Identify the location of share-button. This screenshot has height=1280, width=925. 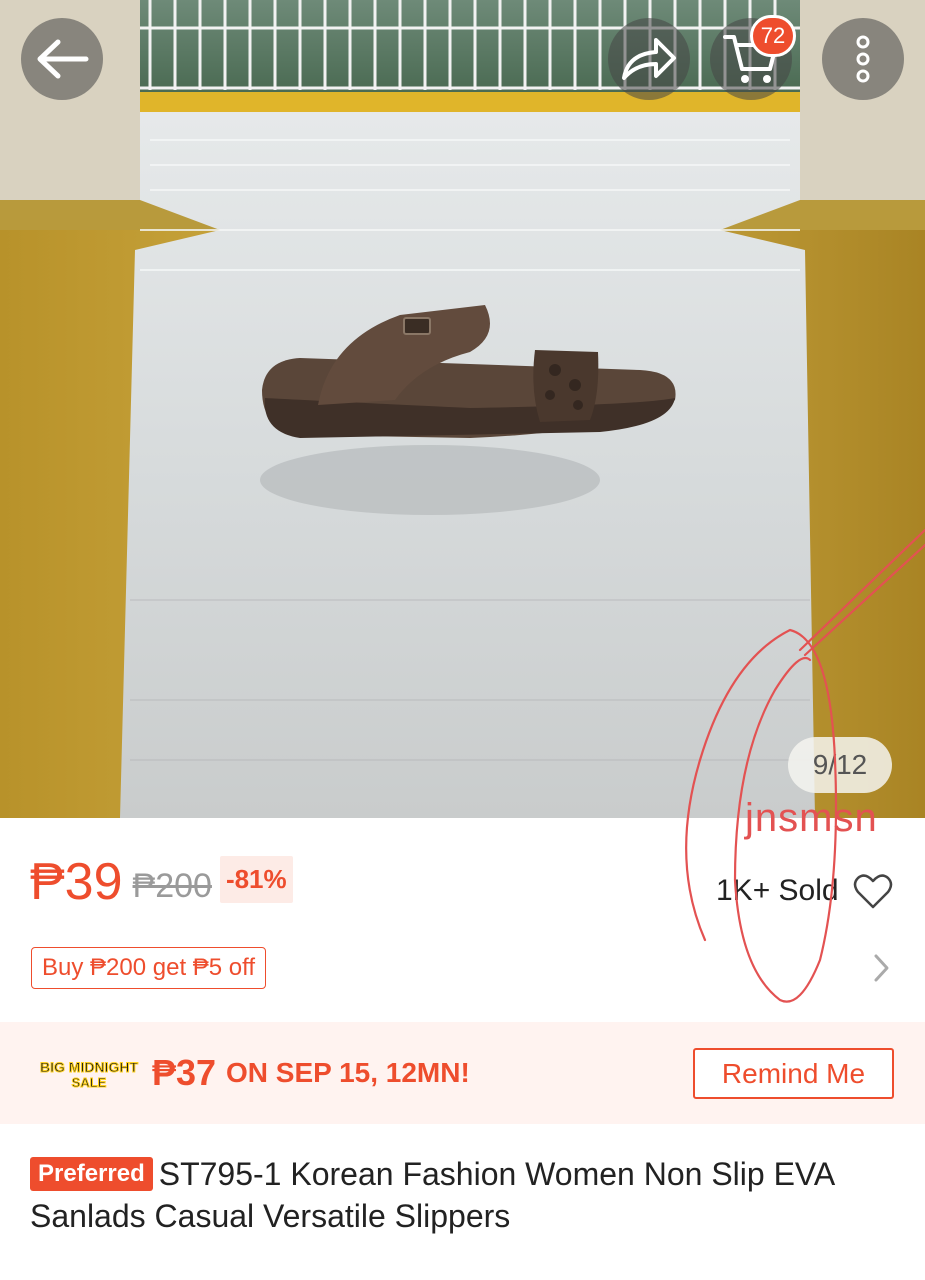
(649, 59).